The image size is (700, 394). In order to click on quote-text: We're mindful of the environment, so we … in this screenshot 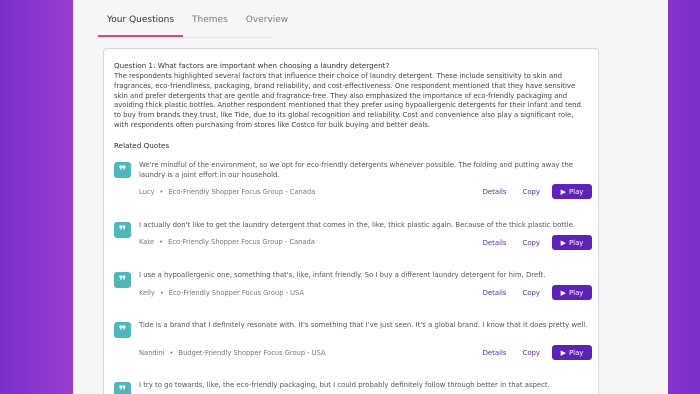, I will do `click(356, 170)`.